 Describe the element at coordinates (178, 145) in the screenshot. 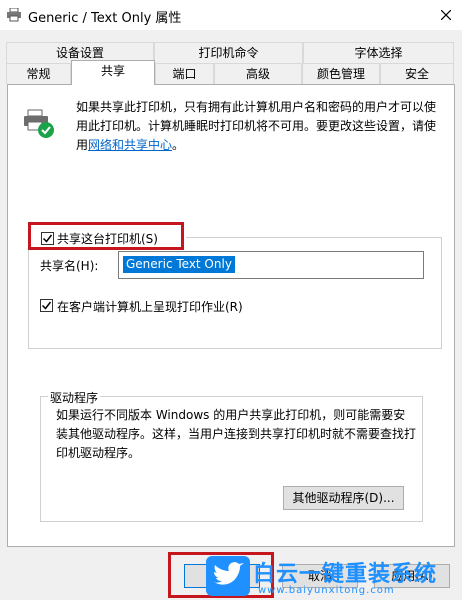

I see `info-text-end: 。` at that location.